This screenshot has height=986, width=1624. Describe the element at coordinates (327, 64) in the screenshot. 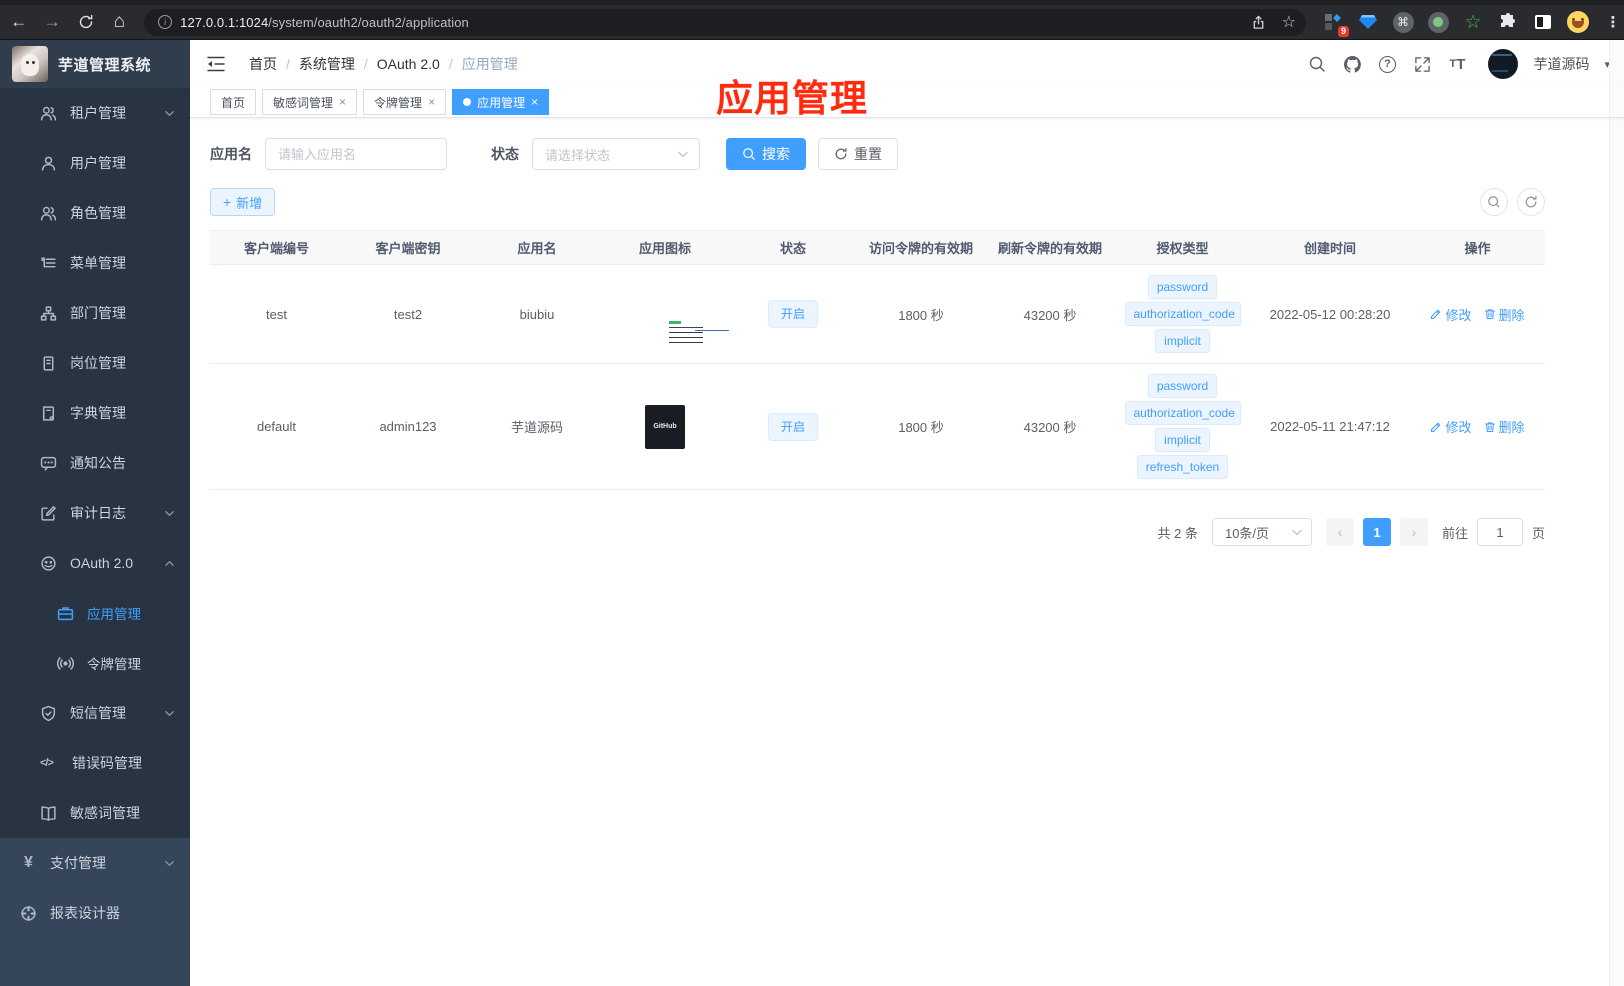

I see `breadcrumb-system: 系统管理` at that location.